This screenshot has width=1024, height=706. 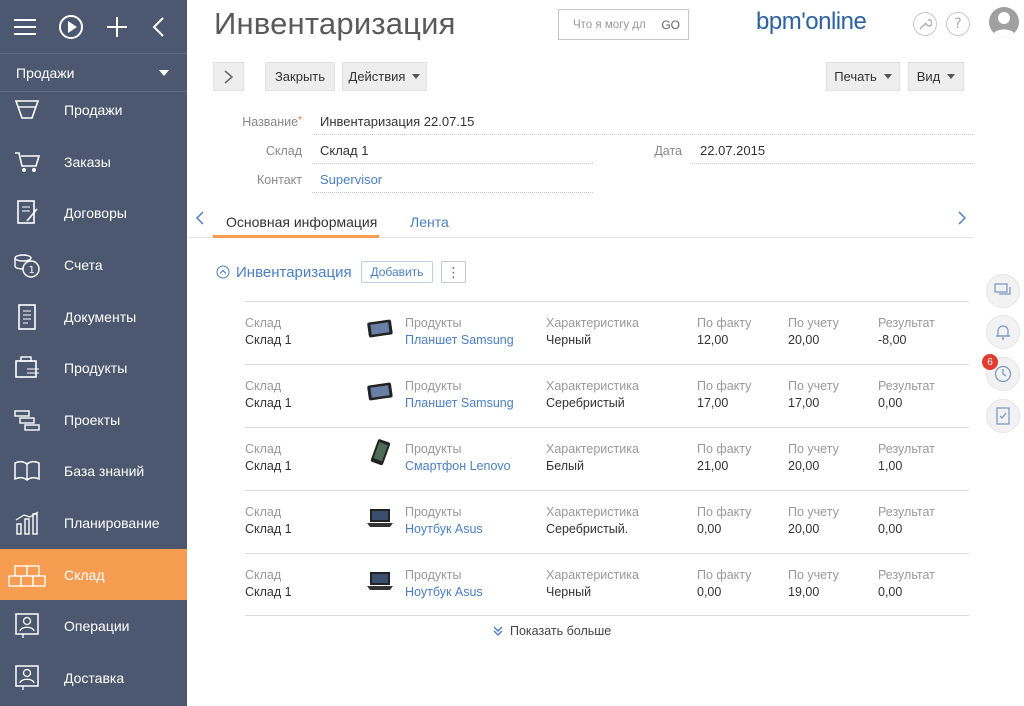 What do you see at coordinates (453, 272) in the screenshot?
I see `more-options-button: ⋮` at bounding box center [453, 272].